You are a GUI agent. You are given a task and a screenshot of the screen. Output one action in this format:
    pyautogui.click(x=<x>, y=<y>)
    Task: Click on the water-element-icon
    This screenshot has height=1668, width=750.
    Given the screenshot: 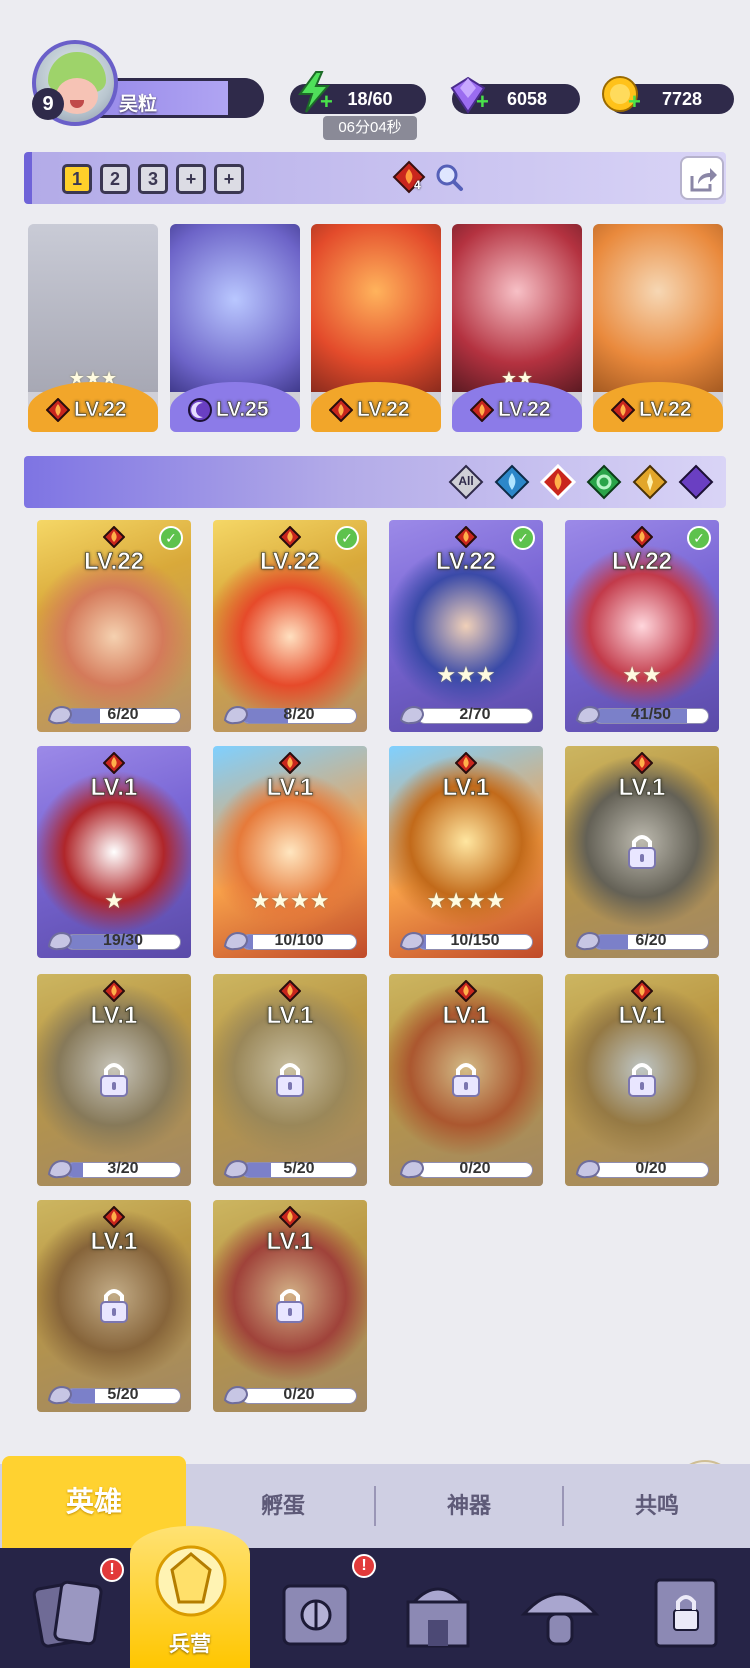 What is the action you would take?
    pyautogui.click(x=512, y=482)
    